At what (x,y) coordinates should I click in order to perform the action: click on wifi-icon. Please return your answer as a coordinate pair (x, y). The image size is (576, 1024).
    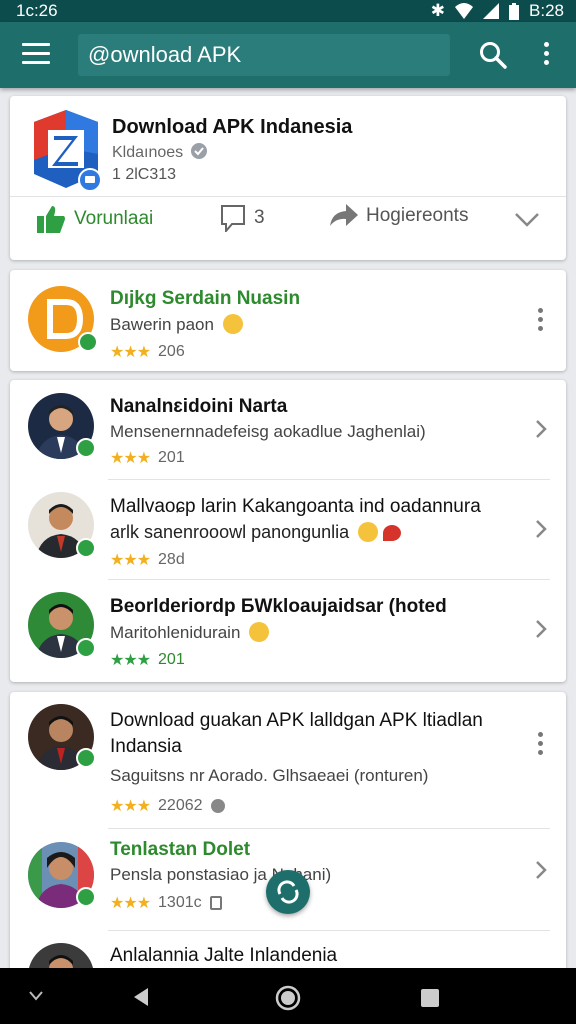
    Looking at the image, I should click on (464, 11).